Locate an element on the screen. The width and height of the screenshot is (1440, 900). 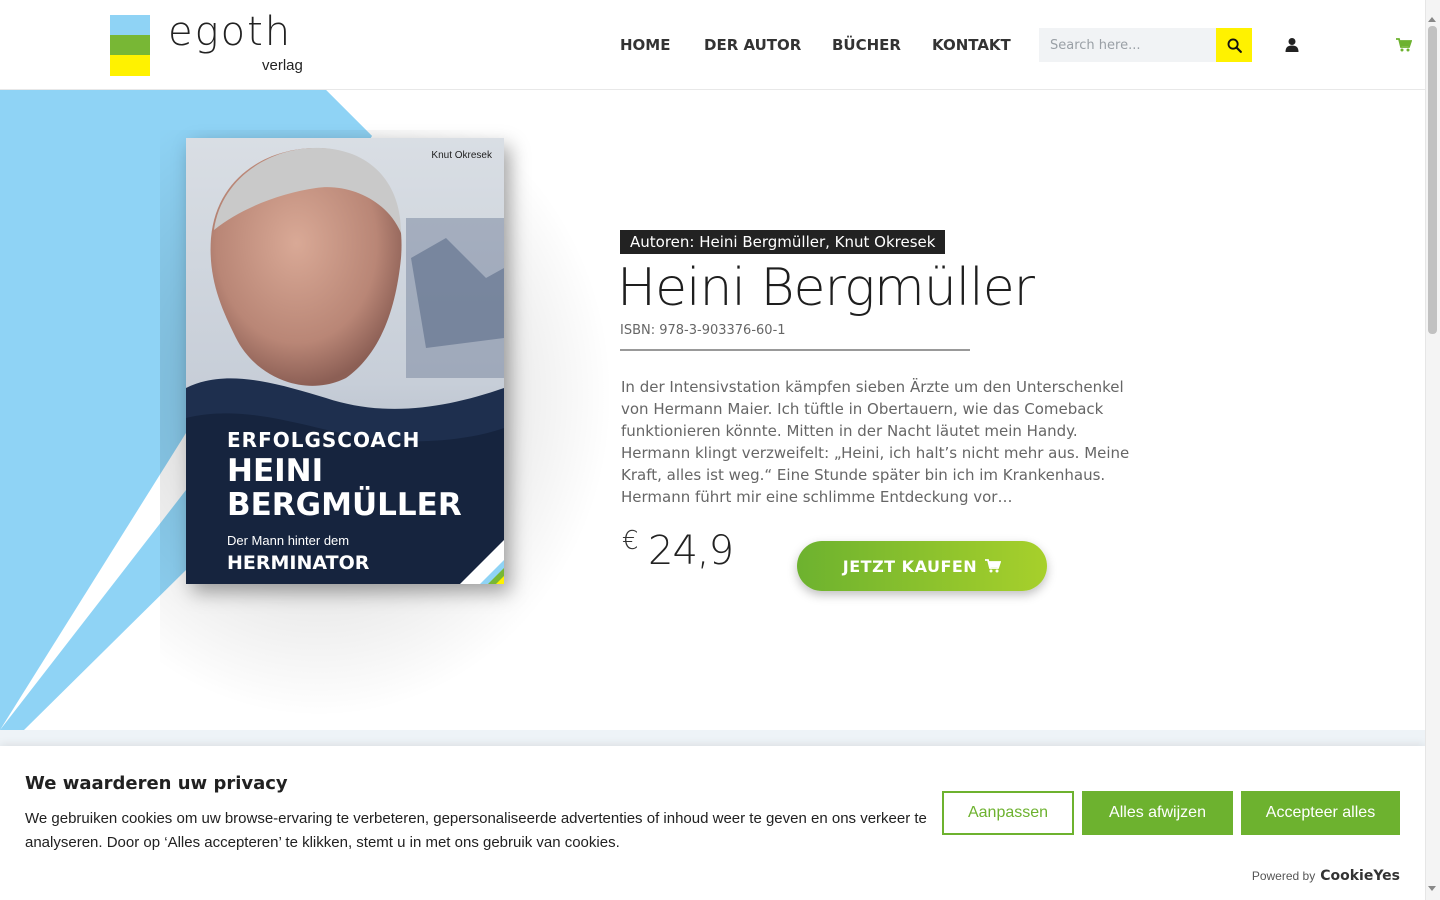
product-isbn: ISBN: 978-3-903376-60-1 is located at coordinates (703, 330).